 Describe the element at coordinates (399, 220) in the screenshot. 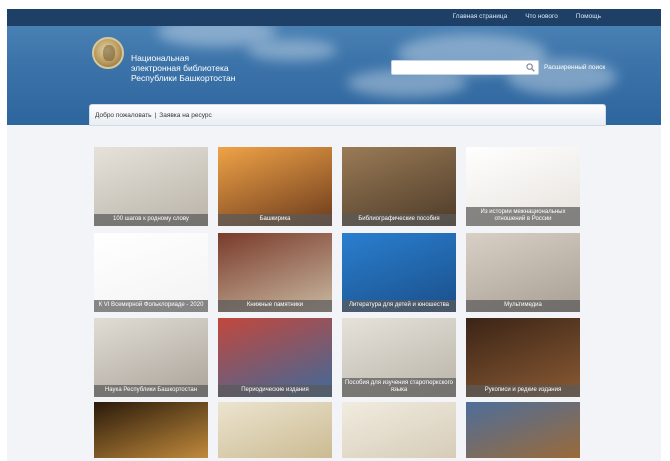

I see `tile-caption: Библиографические пособия` at that location.